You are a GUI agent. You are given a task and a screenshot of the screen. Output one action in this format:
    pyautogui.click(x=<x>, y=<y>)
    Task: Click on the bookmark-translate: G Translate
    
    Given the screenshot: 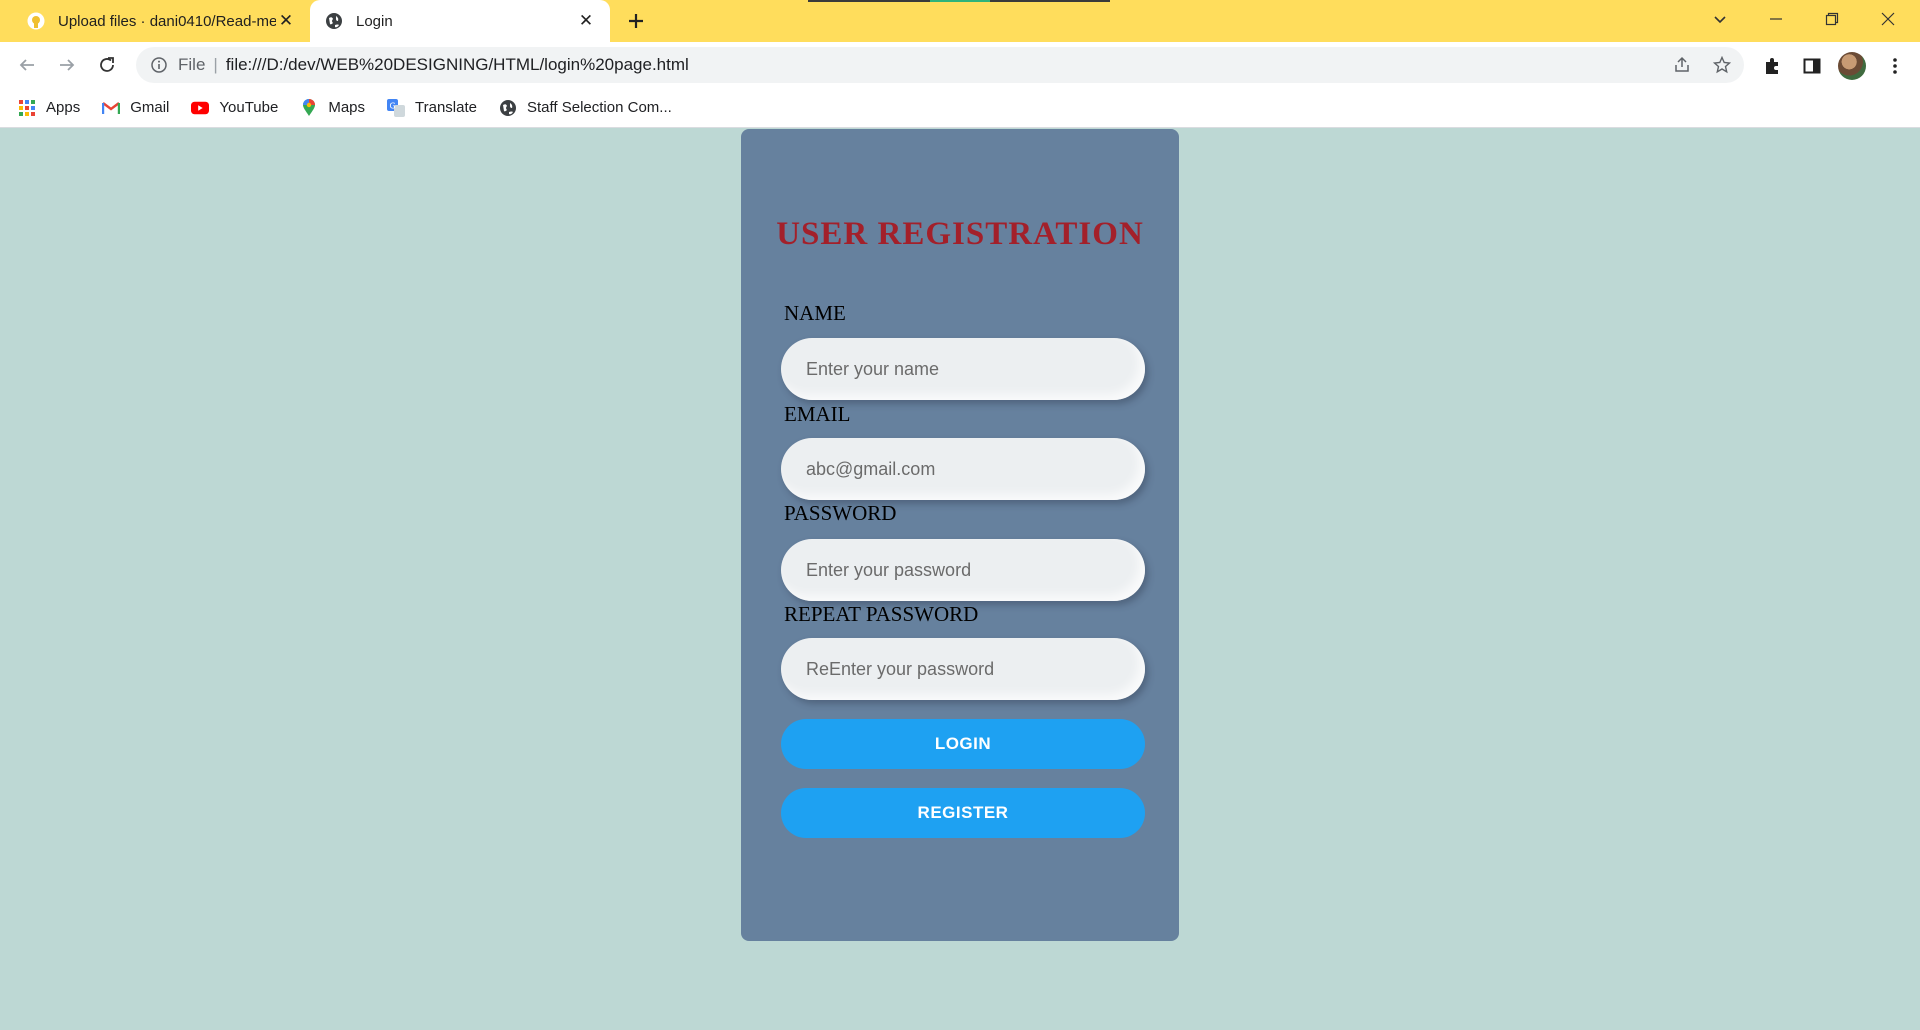 What is the action you would take?
    pyautogui.click(x=432, y=107)
    